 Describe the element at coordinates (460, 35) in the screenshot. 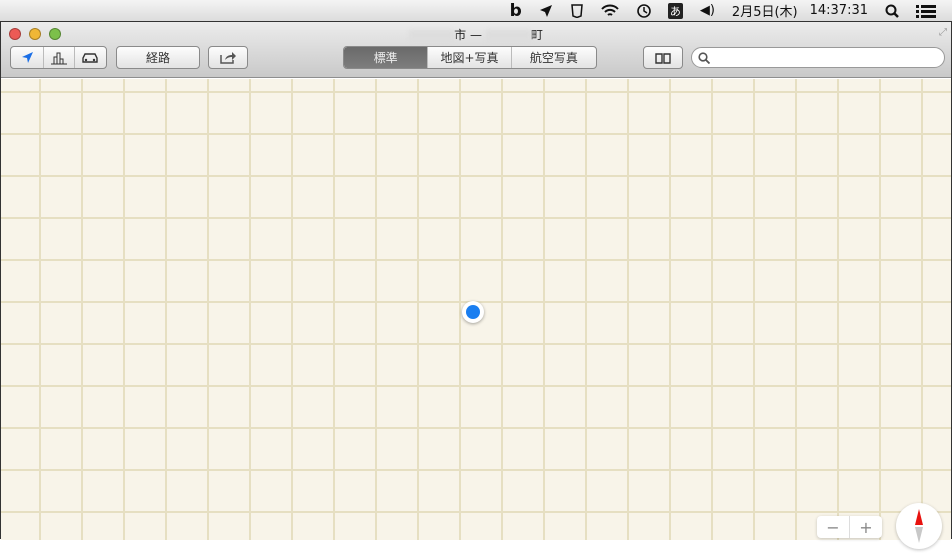

I see `title-city: 市` at that location.